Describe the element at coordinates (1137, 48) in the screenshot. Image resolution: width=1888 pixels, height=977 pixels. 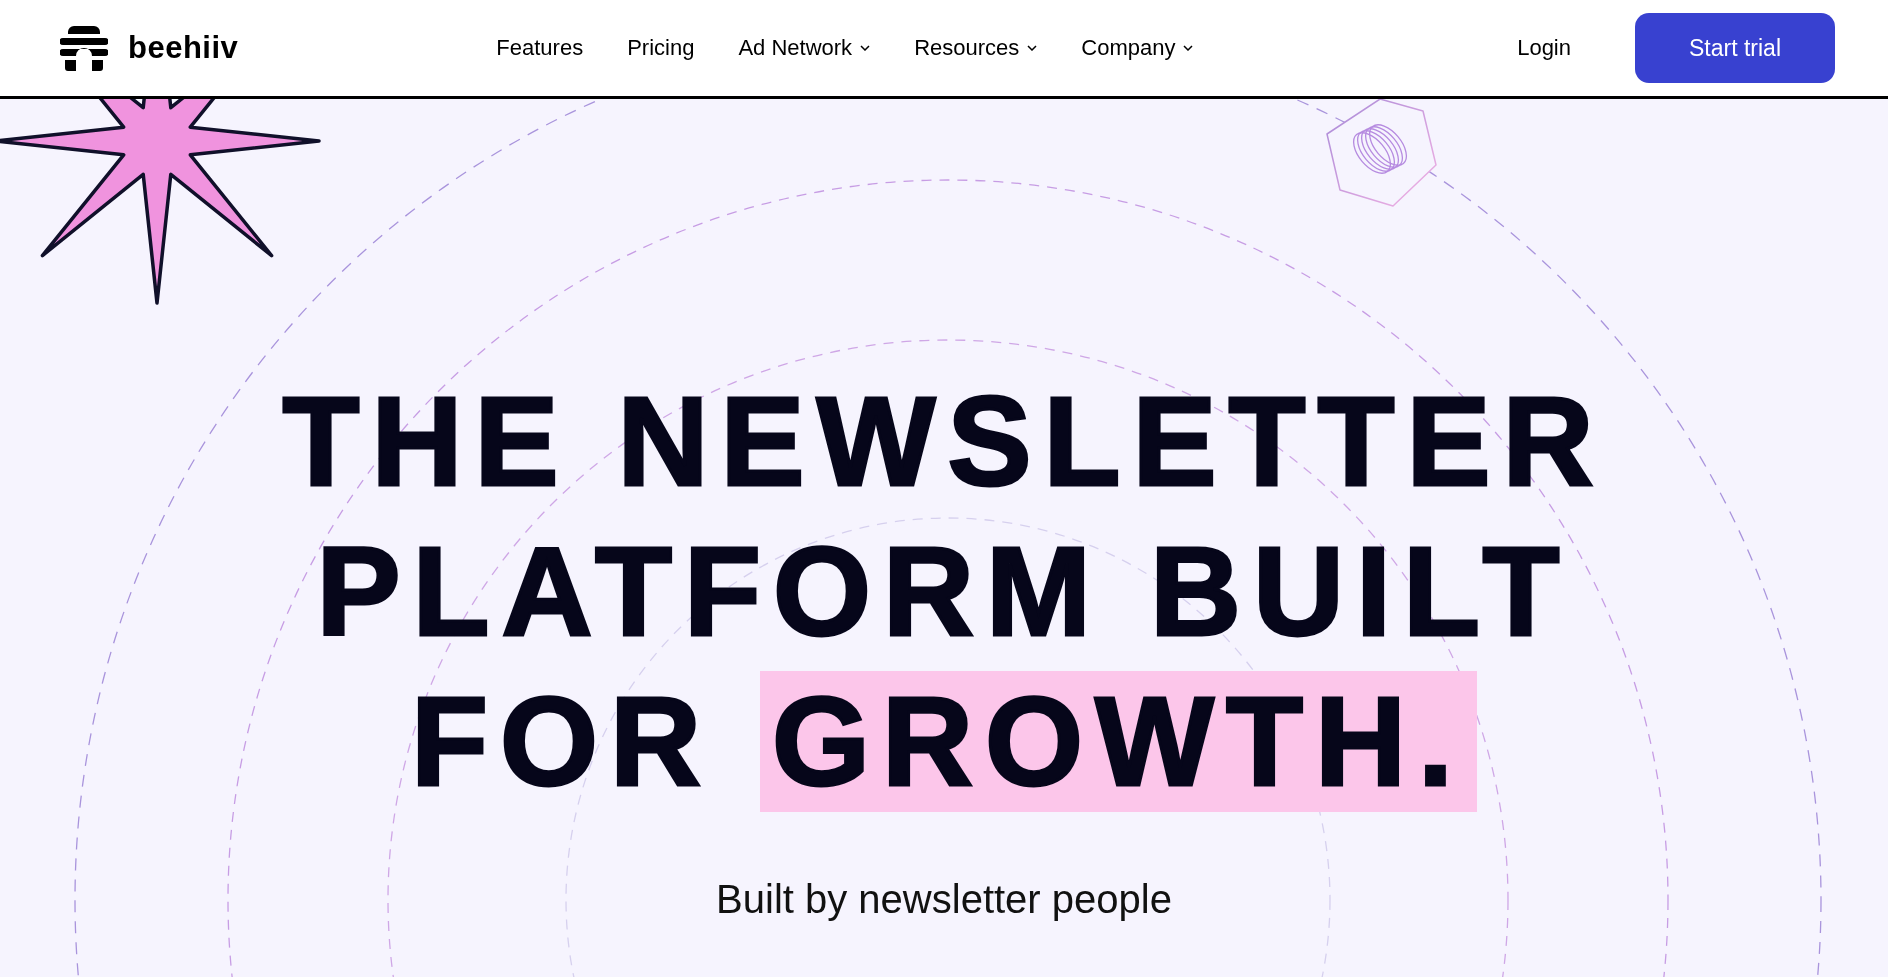
I see `nav-link: Company` at that location.